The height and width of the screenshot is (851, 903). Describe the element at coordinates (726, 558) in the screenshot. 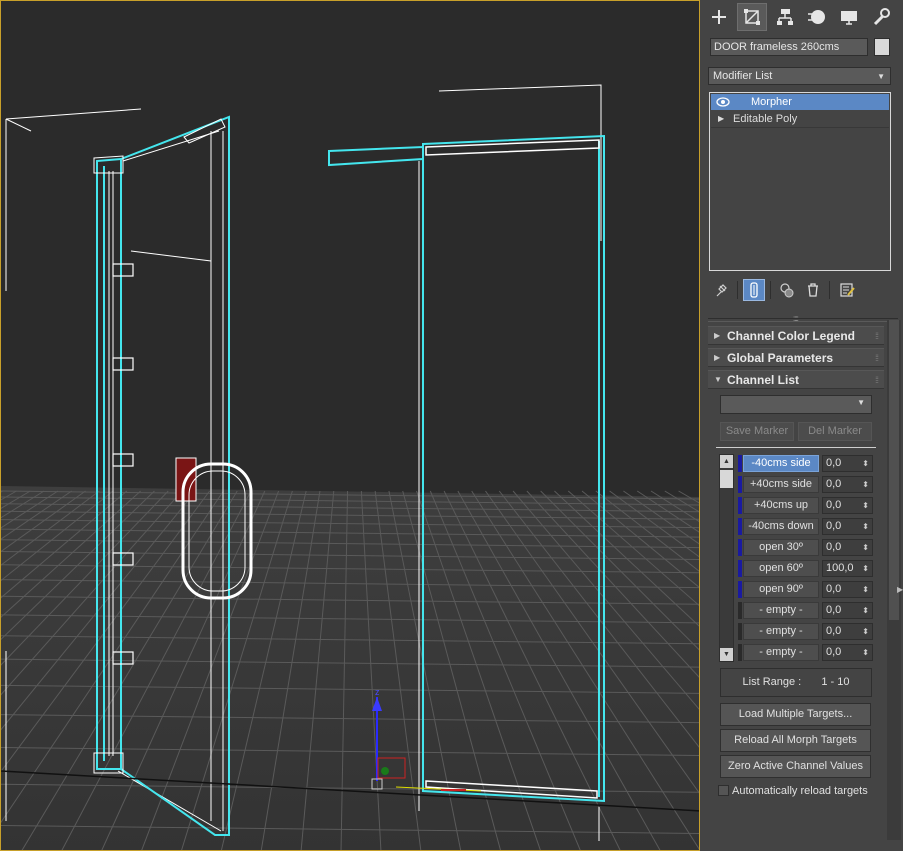

I see `channel-scrollbar: ▲ ▼` at that location.